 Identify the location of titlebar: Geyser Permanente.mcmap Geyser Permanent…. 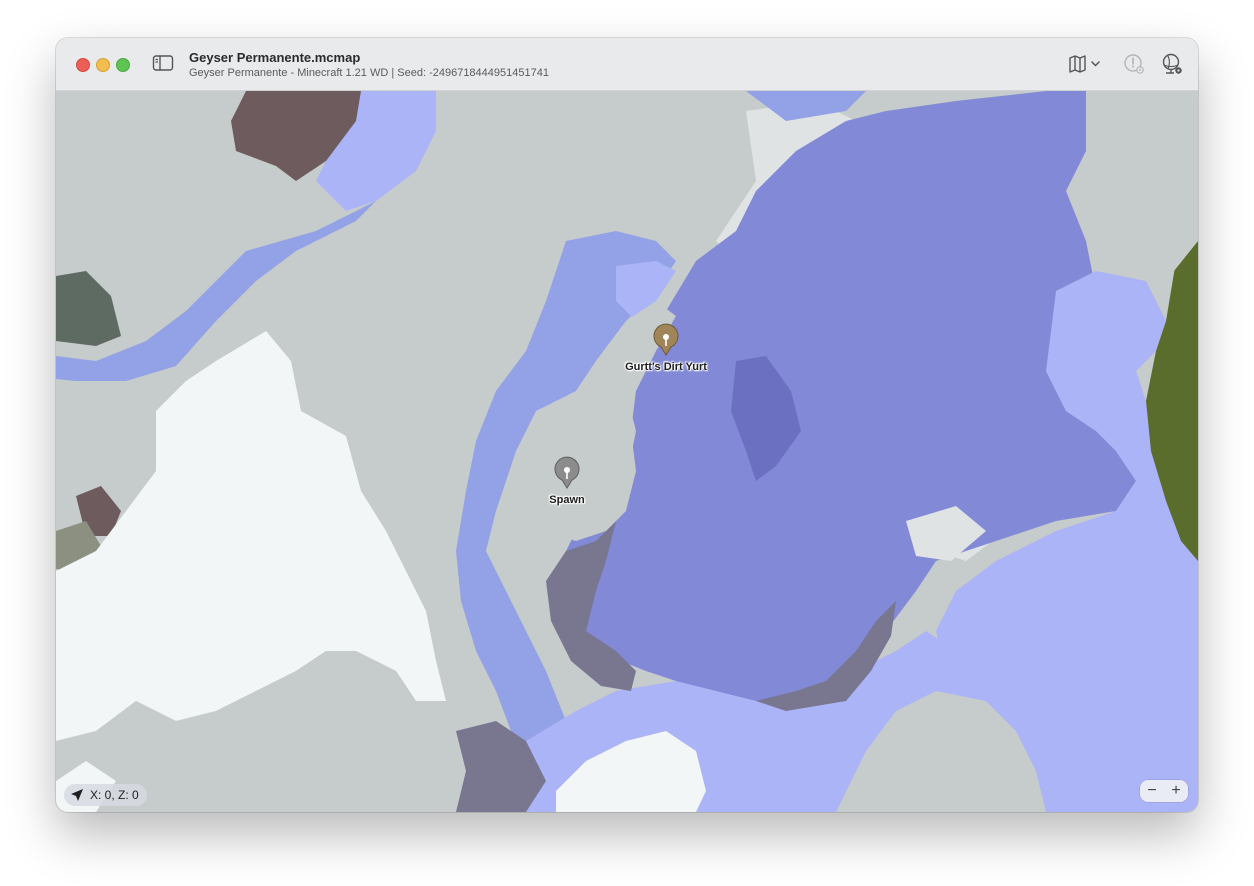
(627, 64).